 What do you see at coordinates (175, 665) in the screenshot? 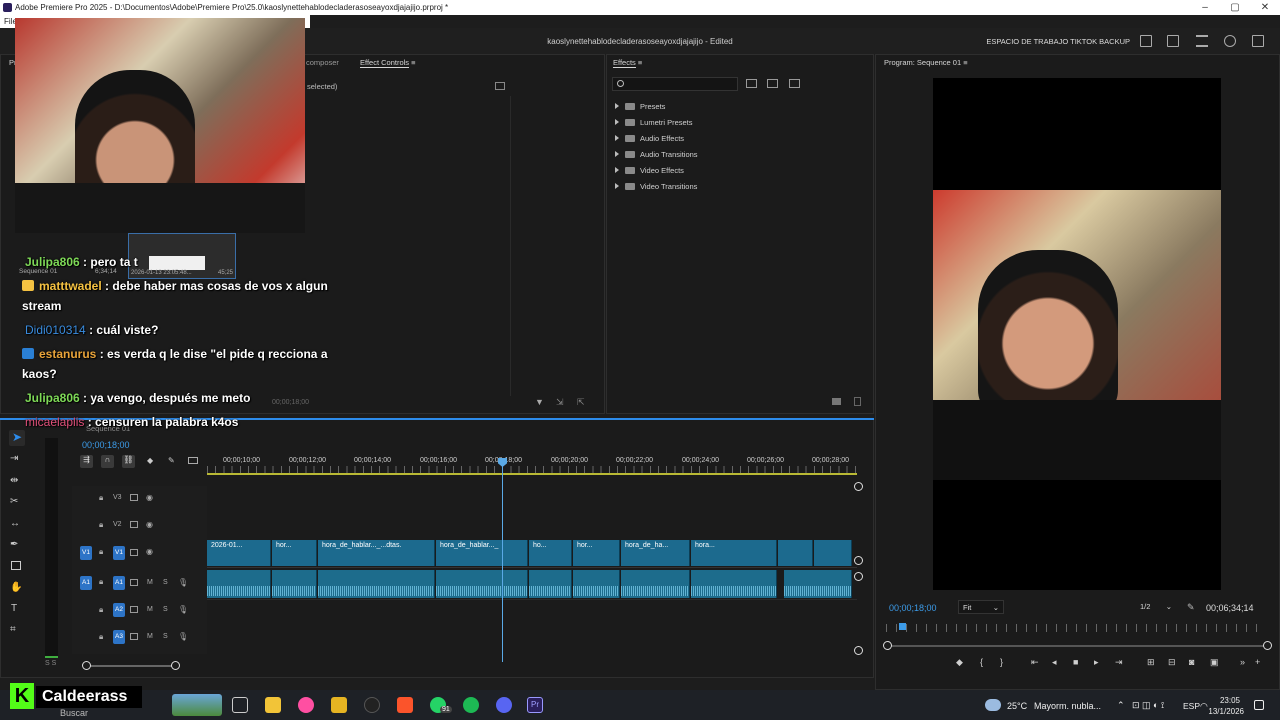
I see `scroll-handle-right` at bounding box center [175, 665].